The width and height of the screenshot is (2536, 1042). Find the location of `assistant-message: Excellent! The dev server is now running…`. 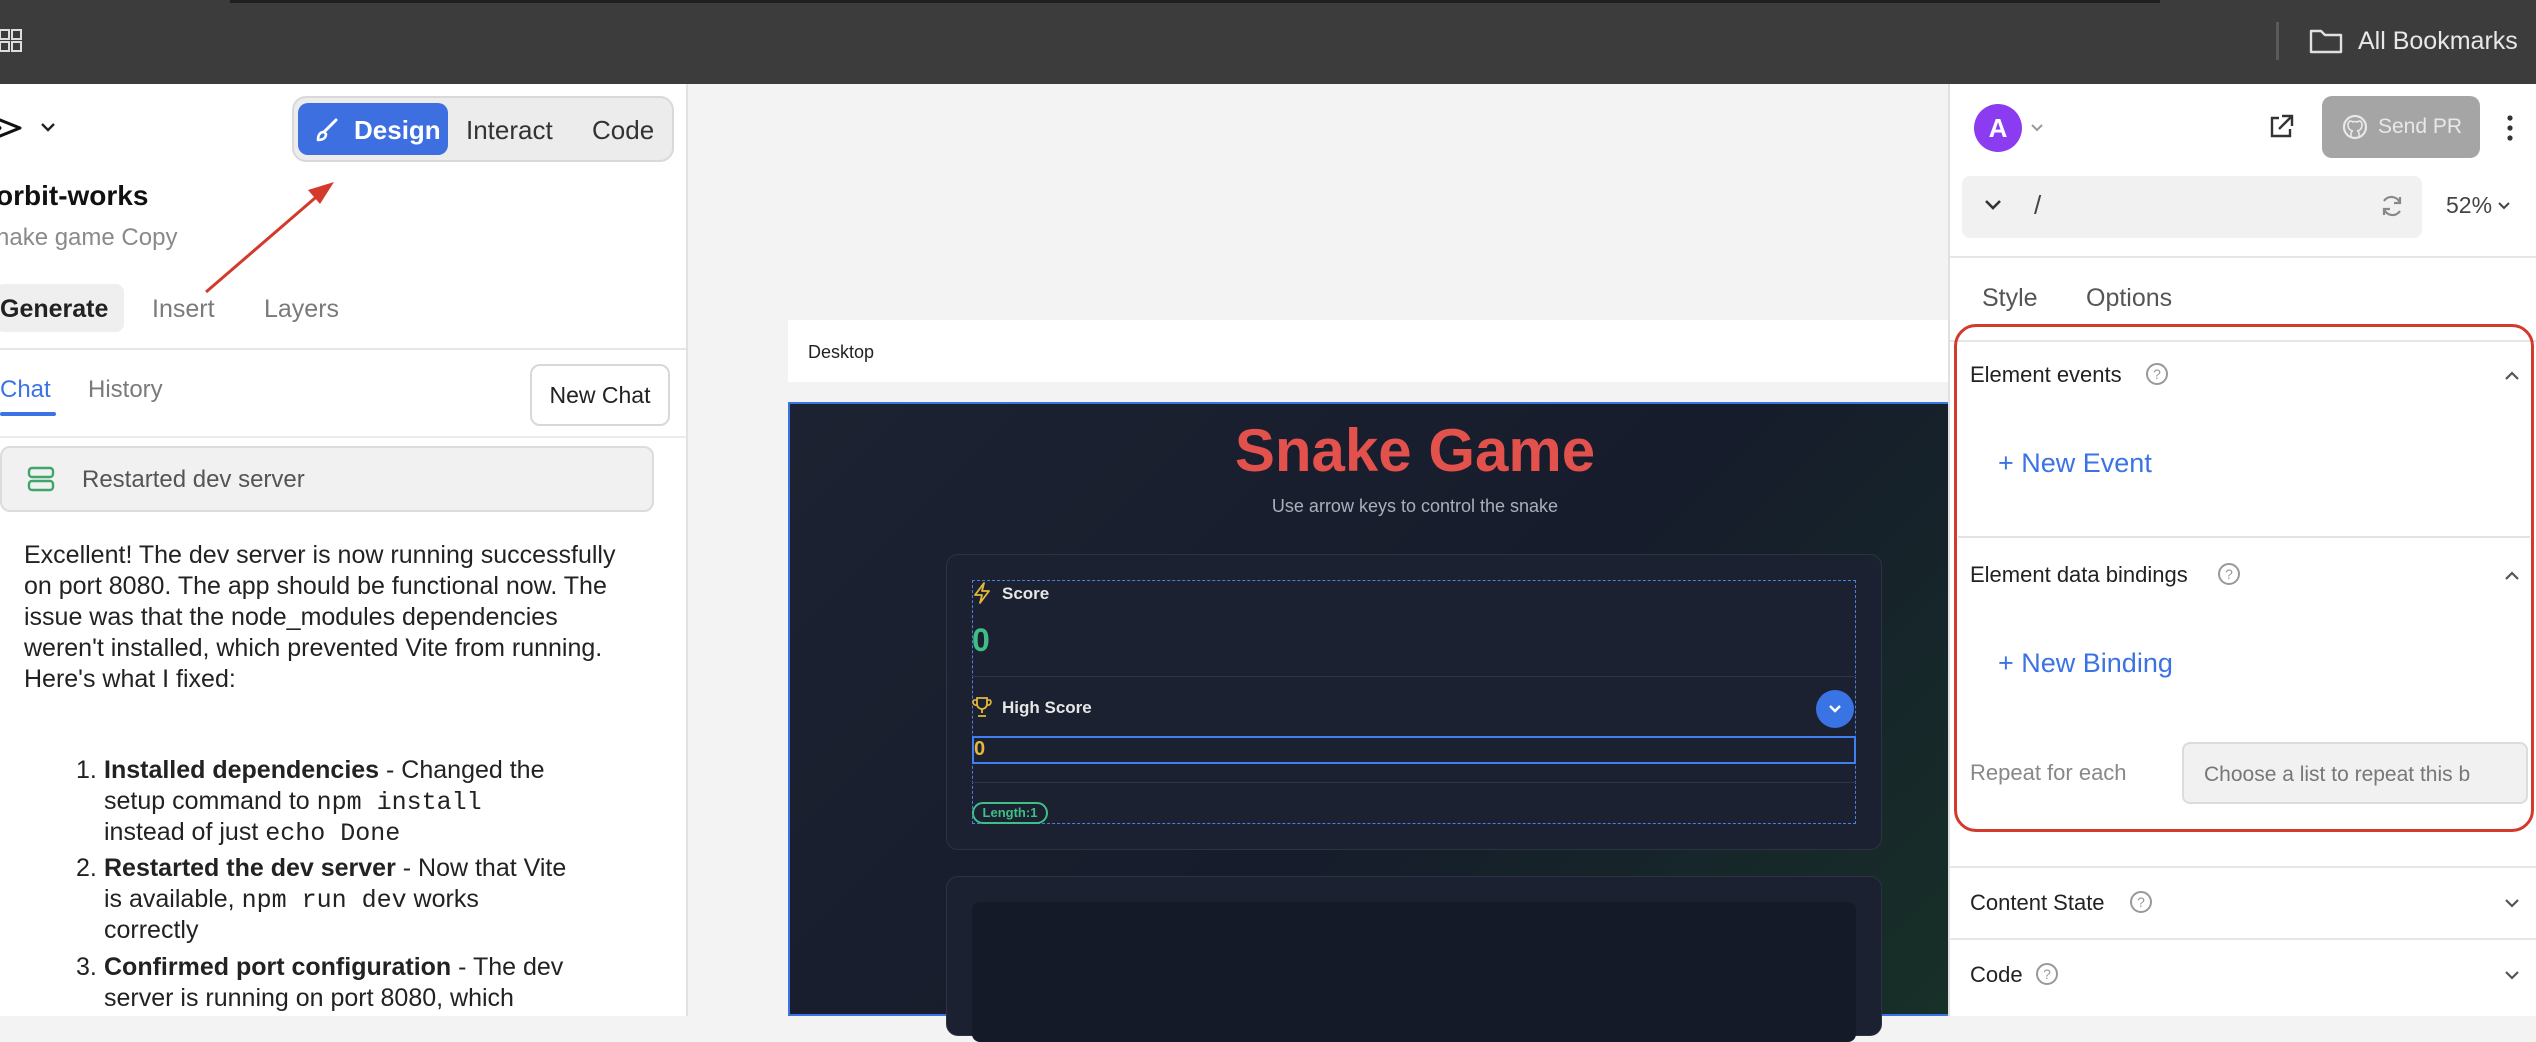

assistant-message: Excellent! The dev server is now running… is located at coordinates (320, 617).